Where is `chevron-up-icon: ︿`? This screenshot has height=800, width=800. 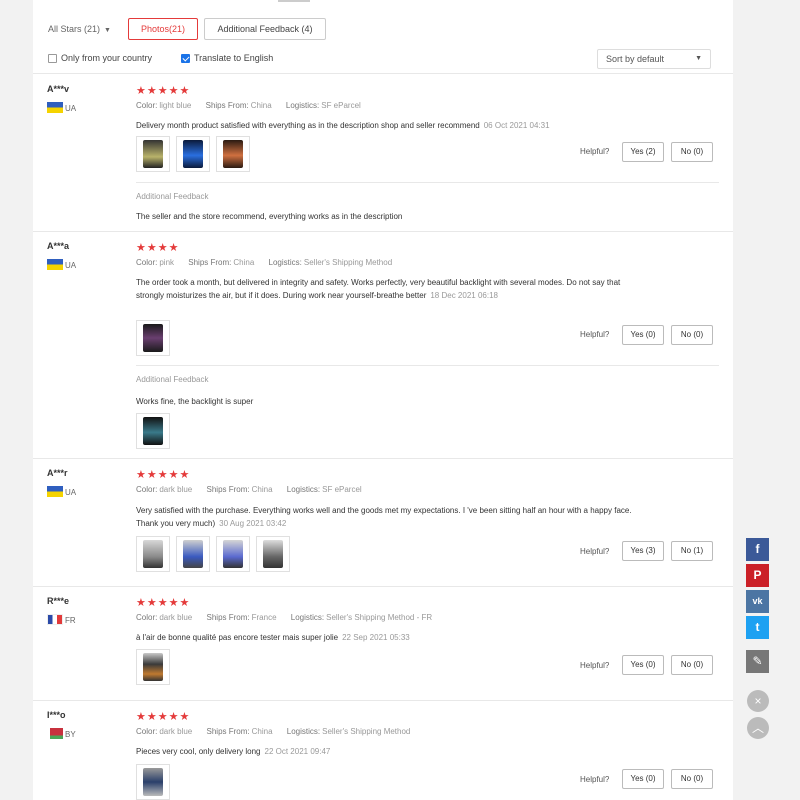 chevron-up-icon: ︿ is located at coordinates (757, 728).